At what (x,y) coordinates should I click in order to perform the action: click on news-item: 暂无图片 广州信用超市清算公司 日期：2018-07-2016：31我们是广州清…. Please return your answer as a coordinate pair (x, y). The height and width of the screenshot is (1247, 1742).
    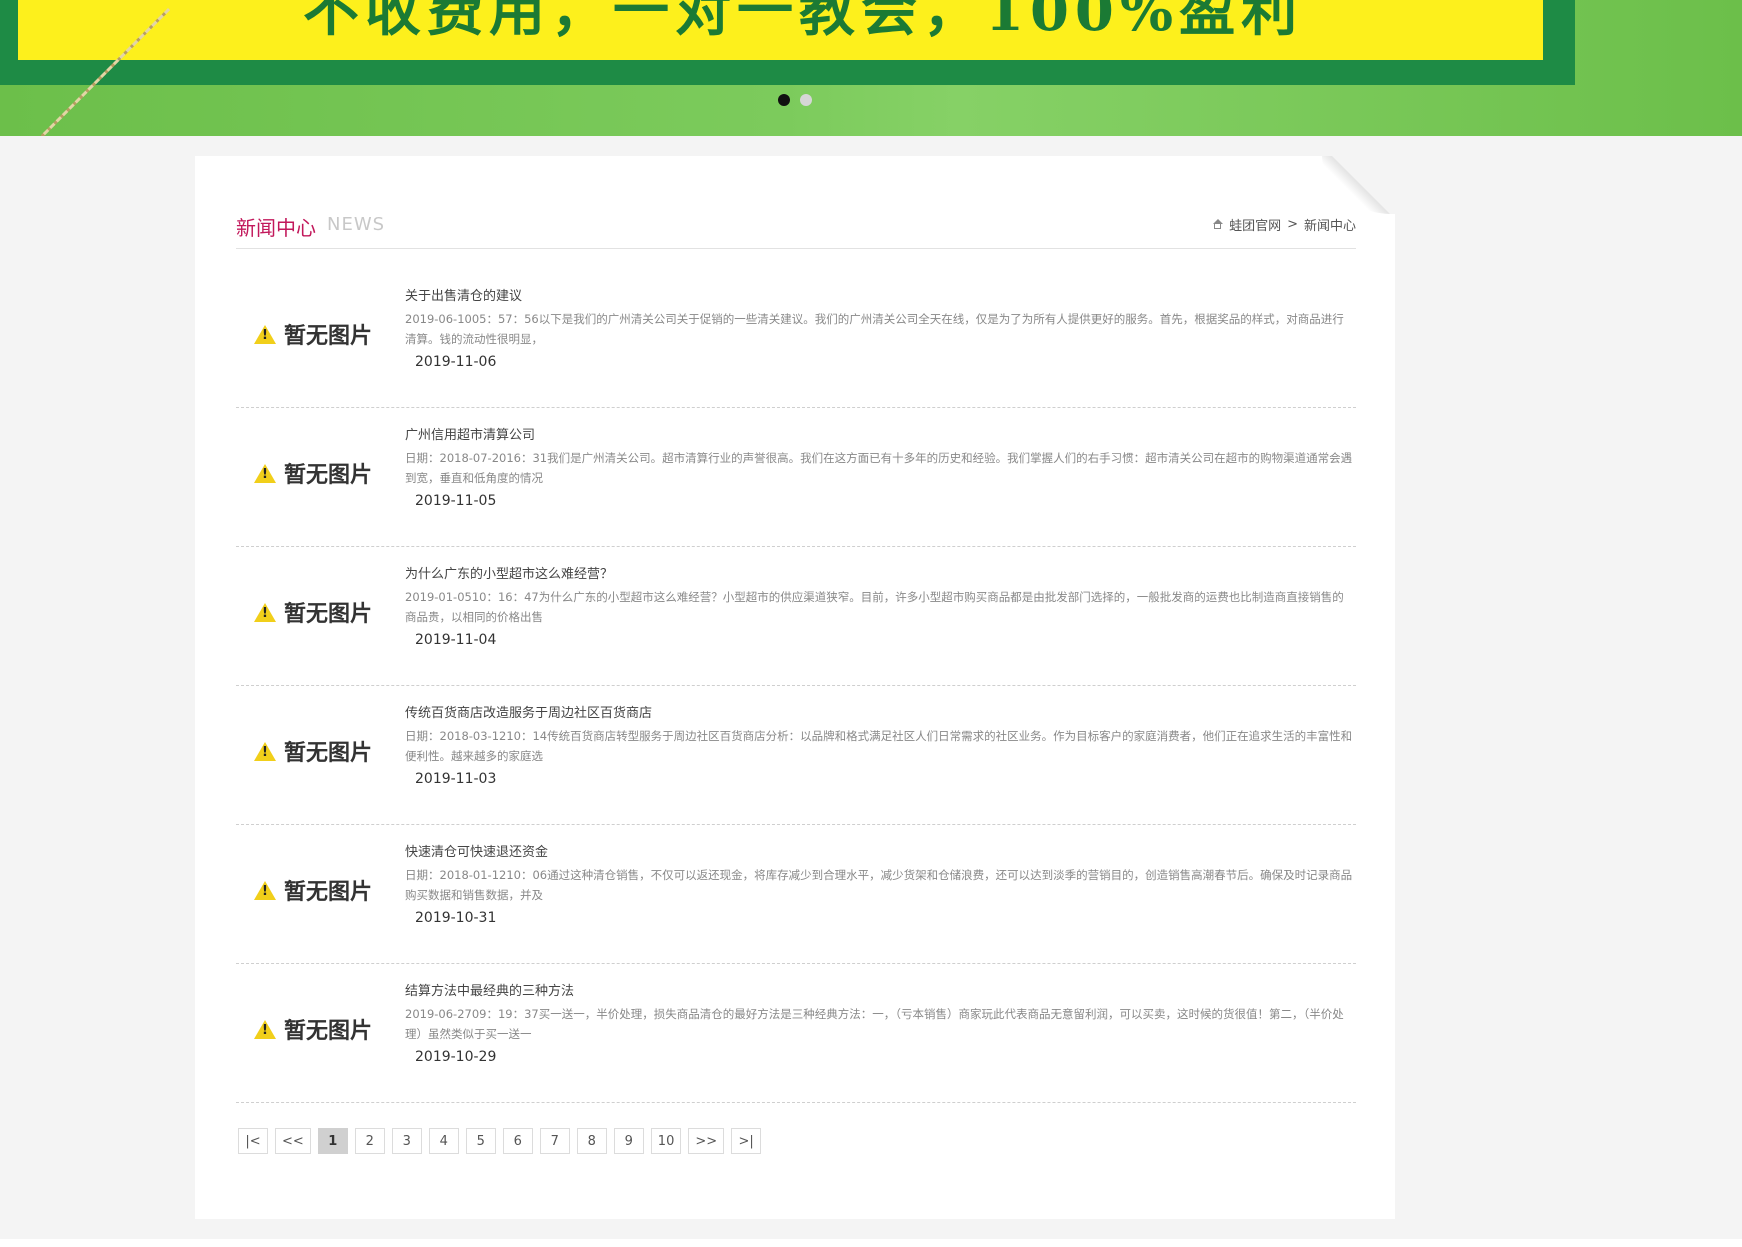
    Looking at the image, I should click on (796, 478).